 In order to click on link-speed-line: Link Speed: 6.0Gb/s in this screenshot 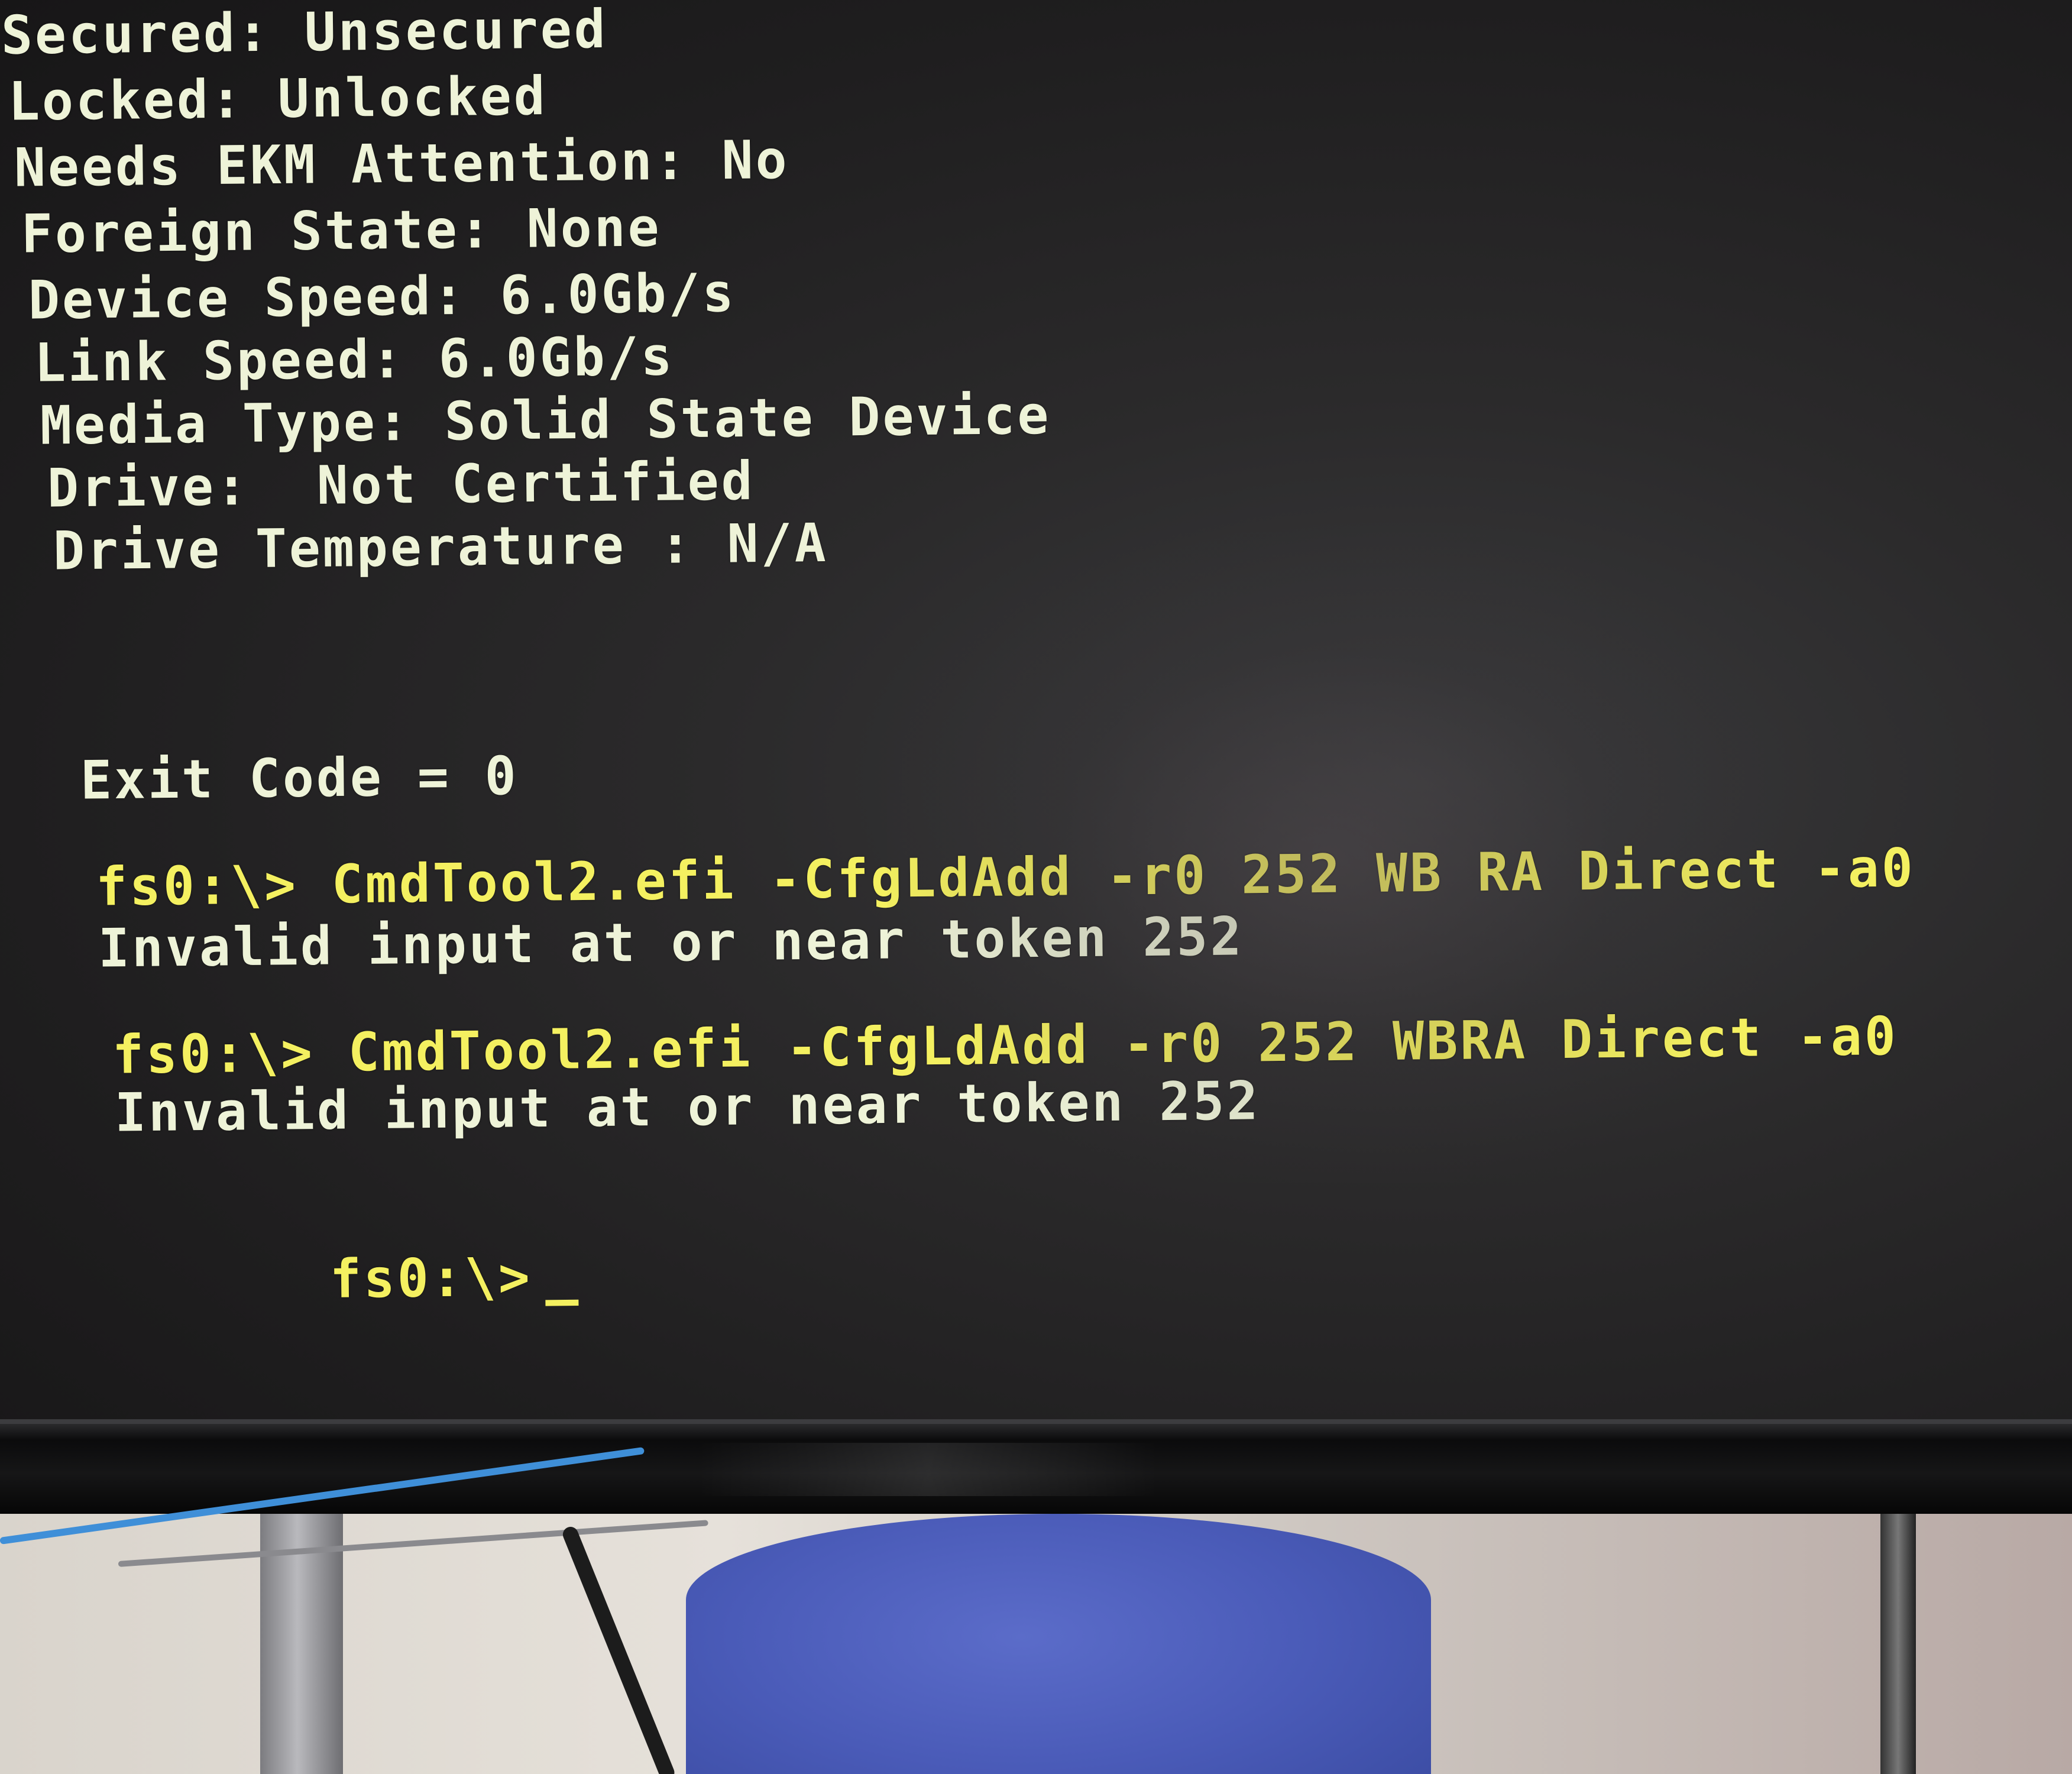, I will do `click(354, 360)`.